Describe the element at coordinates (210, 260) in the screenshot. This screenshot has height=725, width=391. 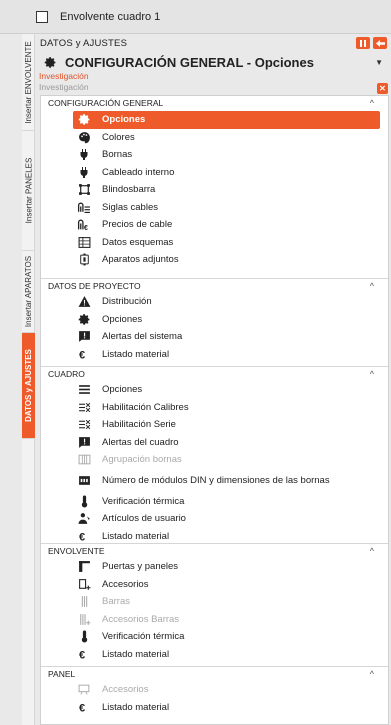
I see `menu-item: Aparatos adjuntos` at that location.